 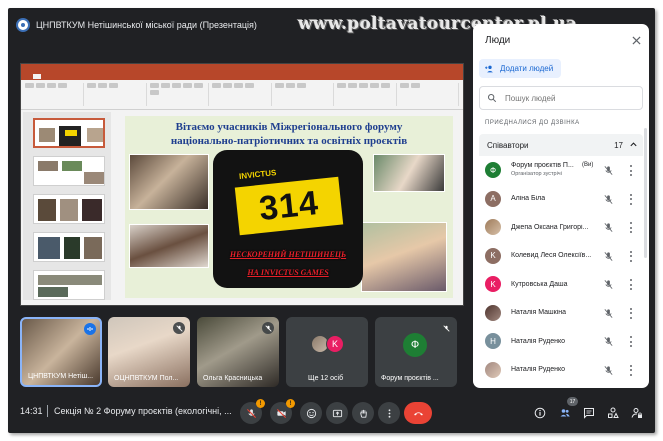 I want to click on list-item: H Наталія Руденко, so click(x=561, y=341).